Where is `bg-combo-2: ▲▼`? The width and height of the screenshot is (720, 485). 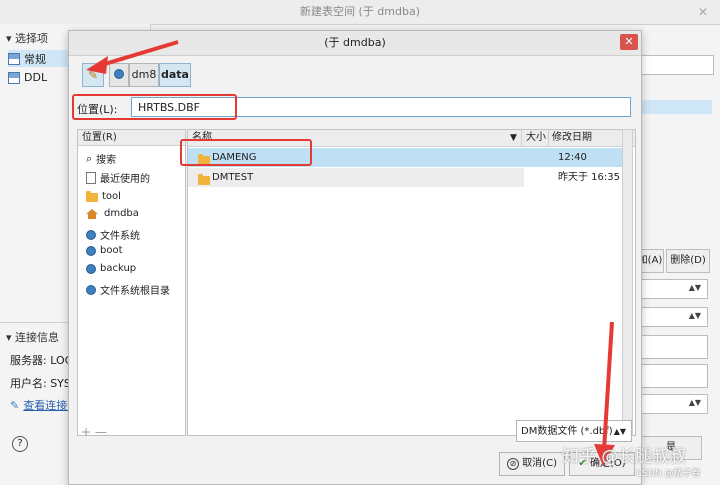 bg-combo-2: ▲▼ is located at coordinates (674, 317).